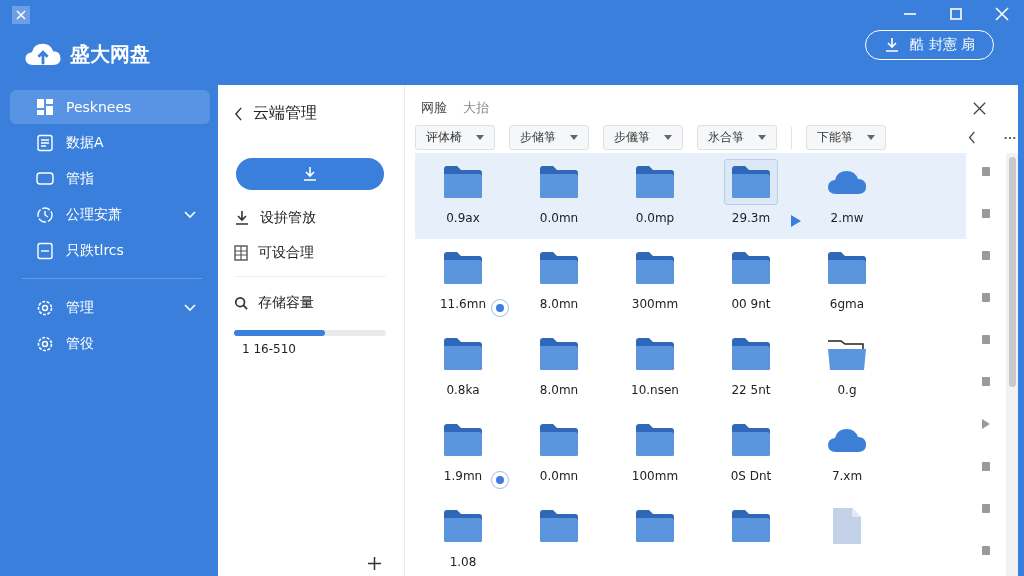 The width and height of the screenshot is (1024, 576). What do you see at coordinates (455, 137) in the screenshot?
I see `filter-dropdown: 评体椅` at bounding box center [455, 137].